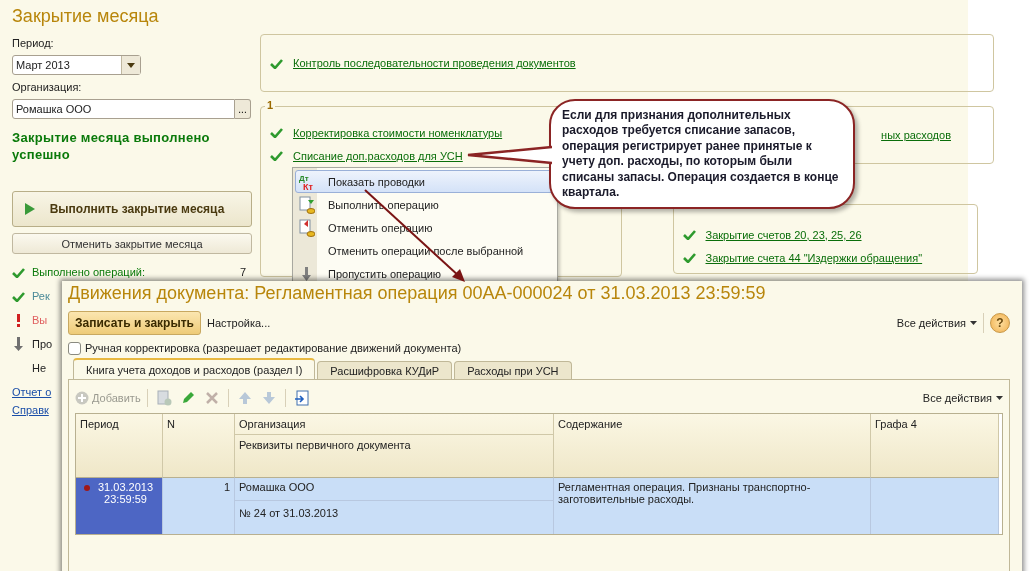 The height and width of the screenshot is (571, 1031). What do you see at coordinates (74, 348) in the screenshot?
I see `checkbox` at bounding box center [74, 348].